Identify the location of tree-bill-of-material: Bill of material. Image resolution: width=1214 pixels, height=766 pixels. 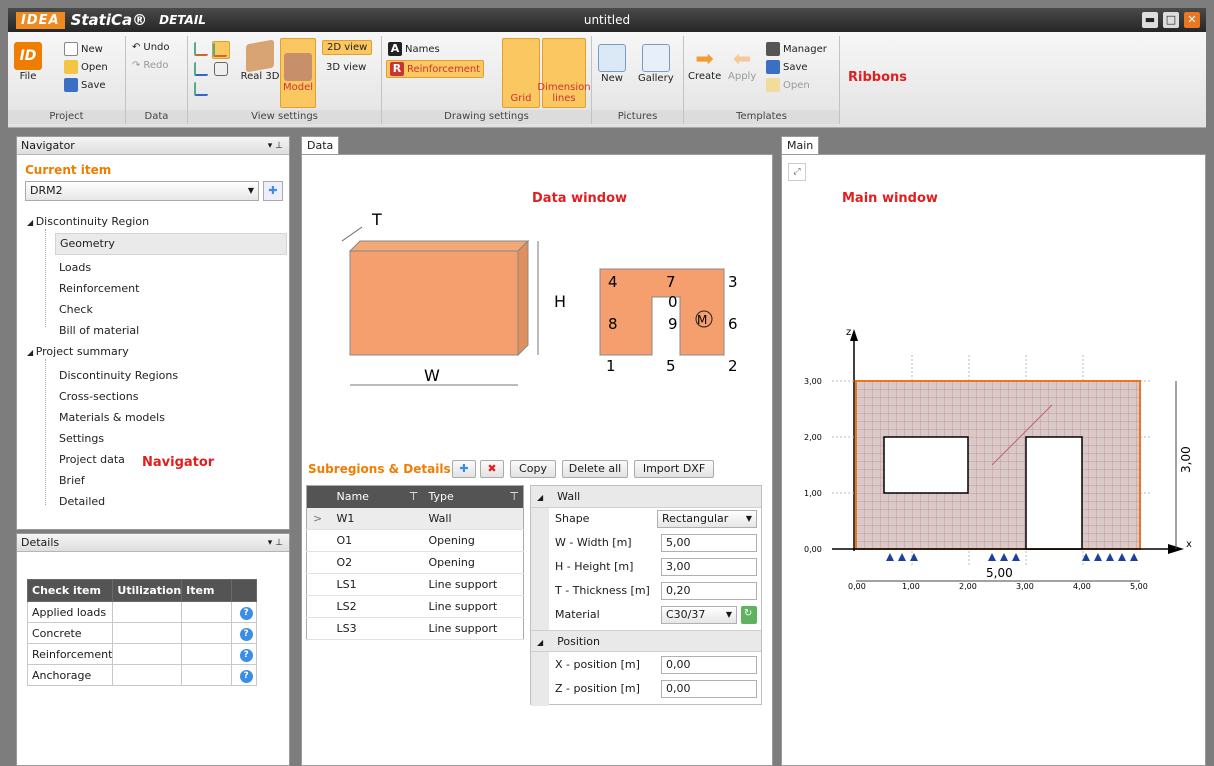
(99, 330).